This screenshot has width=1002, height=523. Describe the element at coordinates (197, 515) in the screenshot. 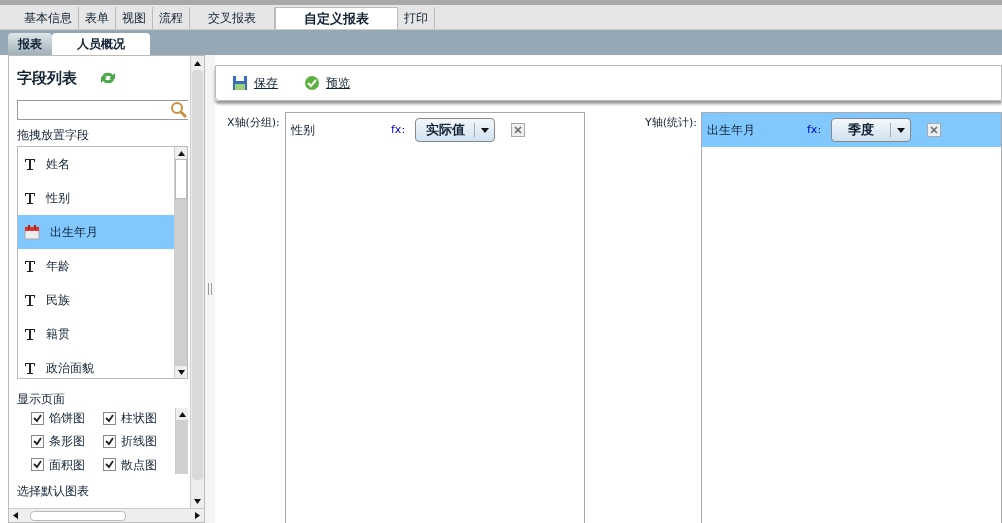

I see `scroll-right-icon` at that location.